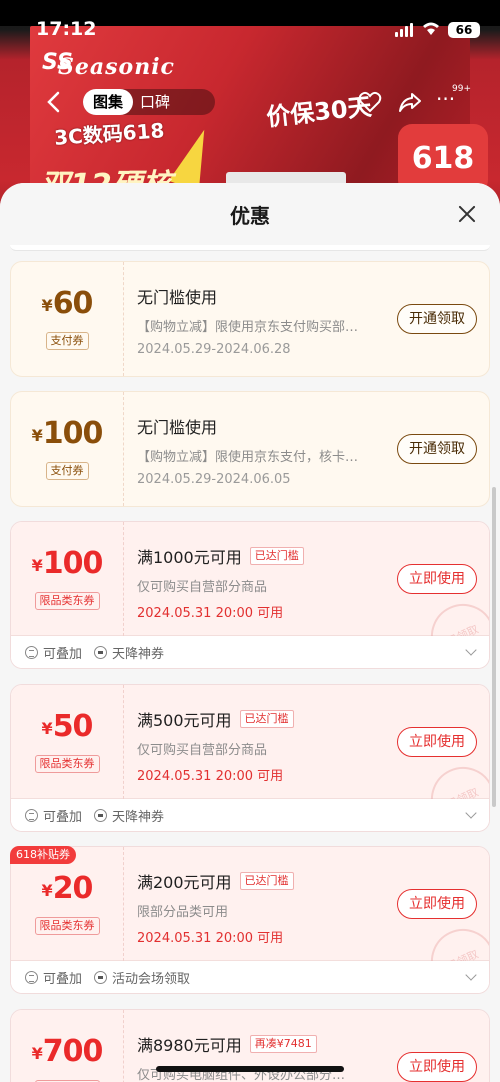  Describe the element at coordinates (214, 479) in the screenshot. I see `coupon-date: 2024.05.29-2024.06.05` at that location.